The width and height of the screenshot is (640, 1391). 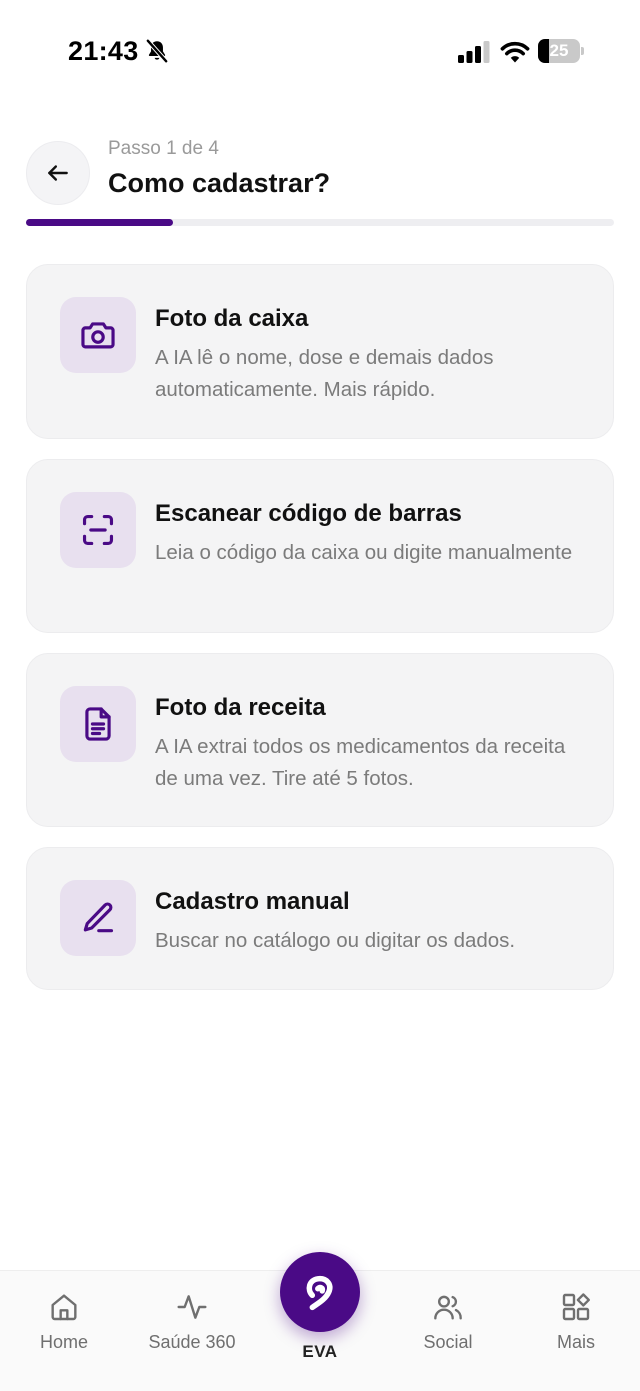 I want to click on step-indicator: Passo 1 de 4, so click(x=163, y=148).